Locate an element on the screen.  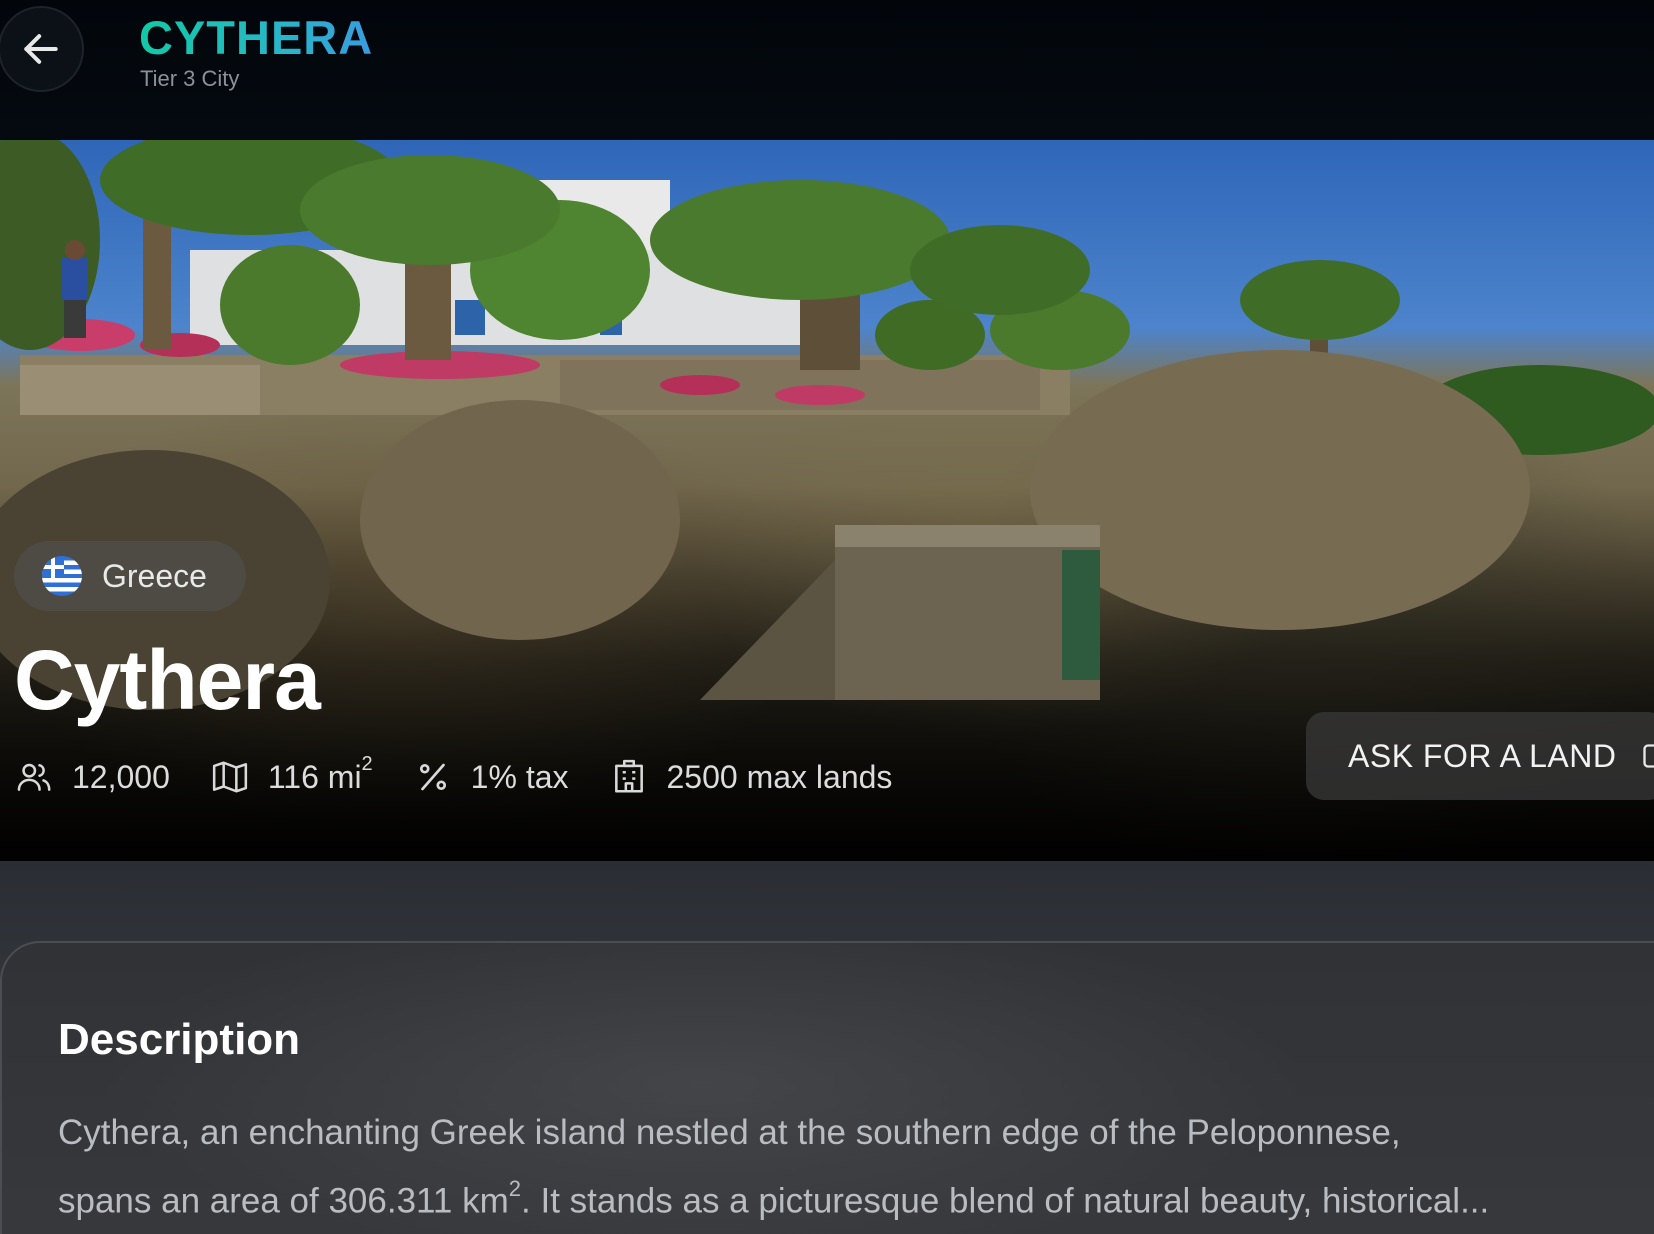
stat-population: 12,000 is located at coordinates (92, 777).